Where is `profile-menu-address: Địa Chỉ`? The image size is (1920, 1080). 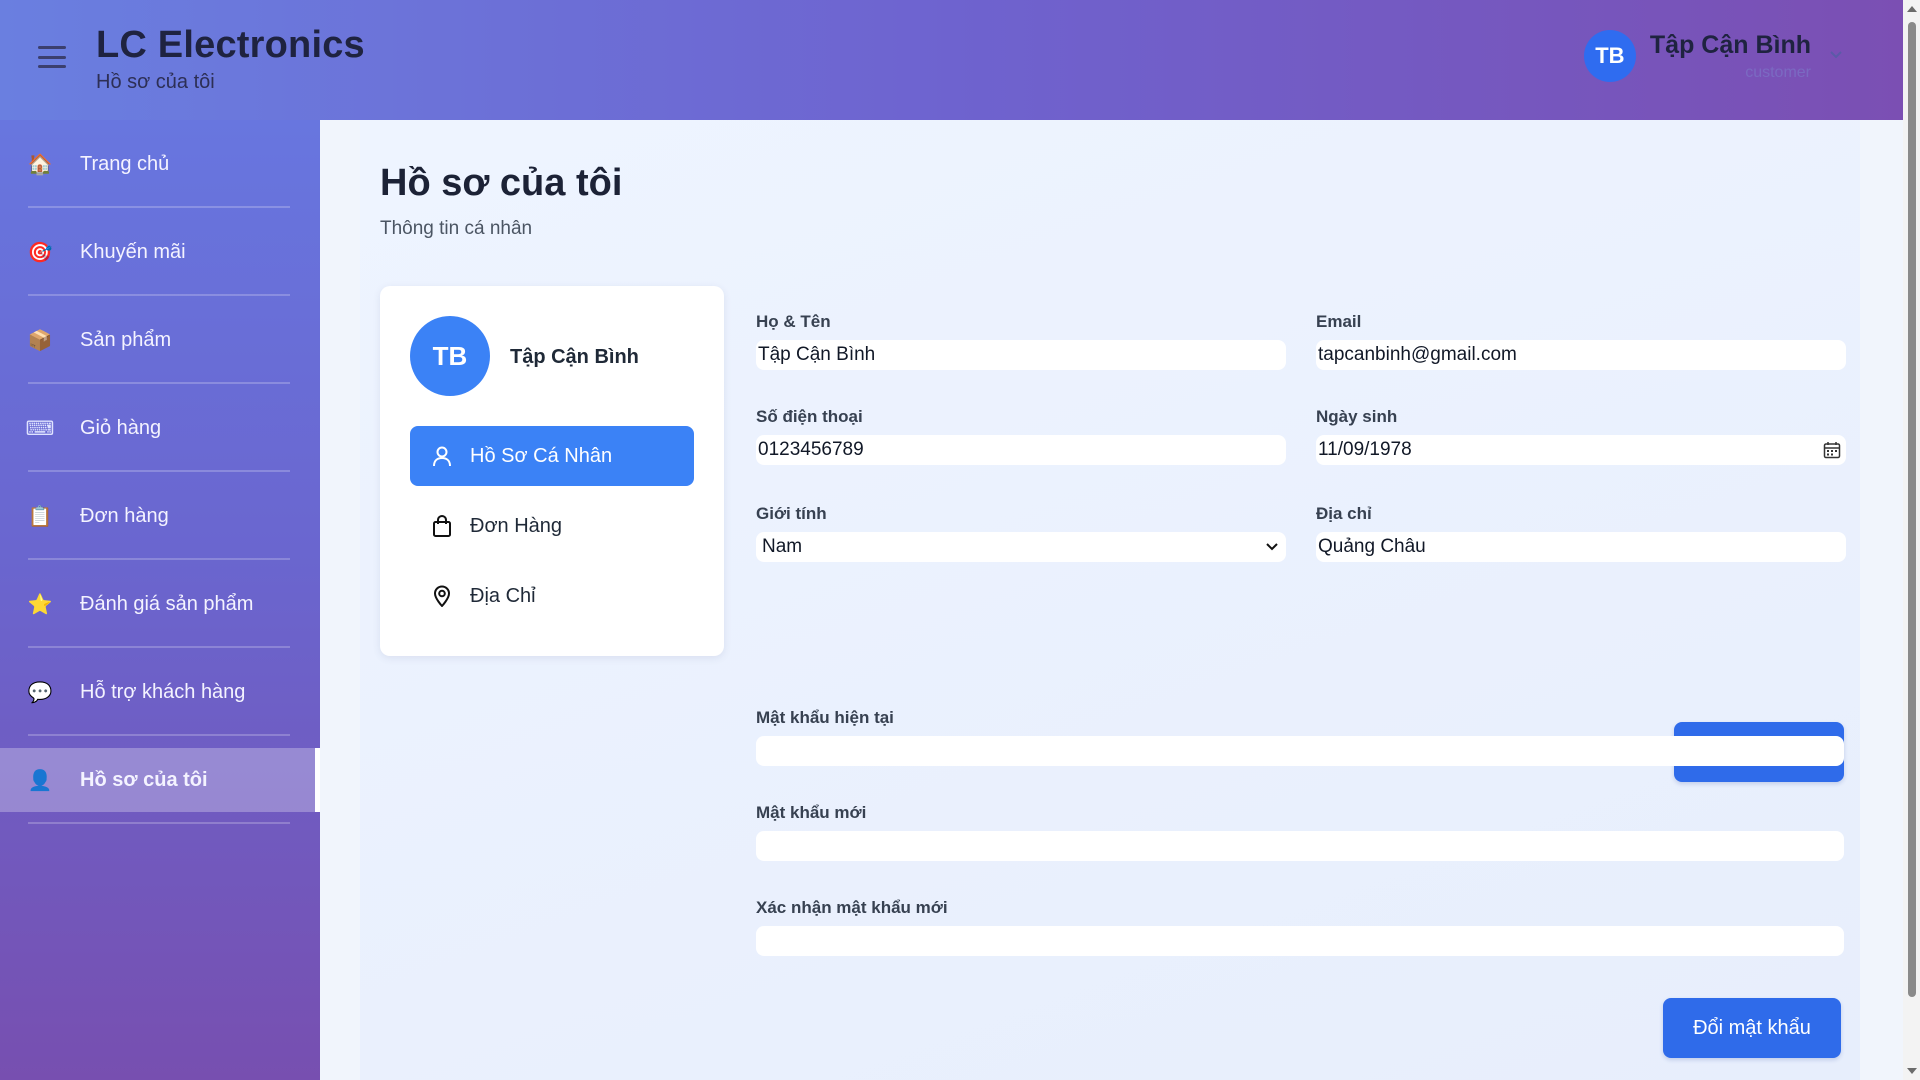 profile-menu-address: Địa Chỉ is located at coordinates (552, 596).